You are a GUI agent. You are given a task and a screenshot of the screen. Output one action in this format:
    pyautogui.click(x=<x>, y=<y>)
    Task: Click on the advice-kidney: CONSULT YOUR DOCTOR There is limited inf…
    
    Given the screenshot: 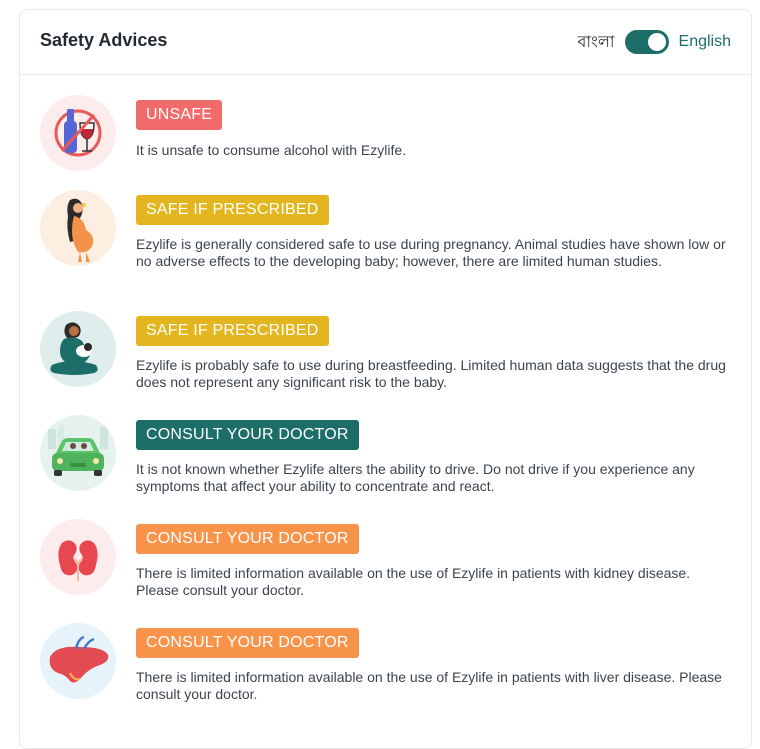 What is the action you would take?
    pyautogui.click(x=385, y=564)
    